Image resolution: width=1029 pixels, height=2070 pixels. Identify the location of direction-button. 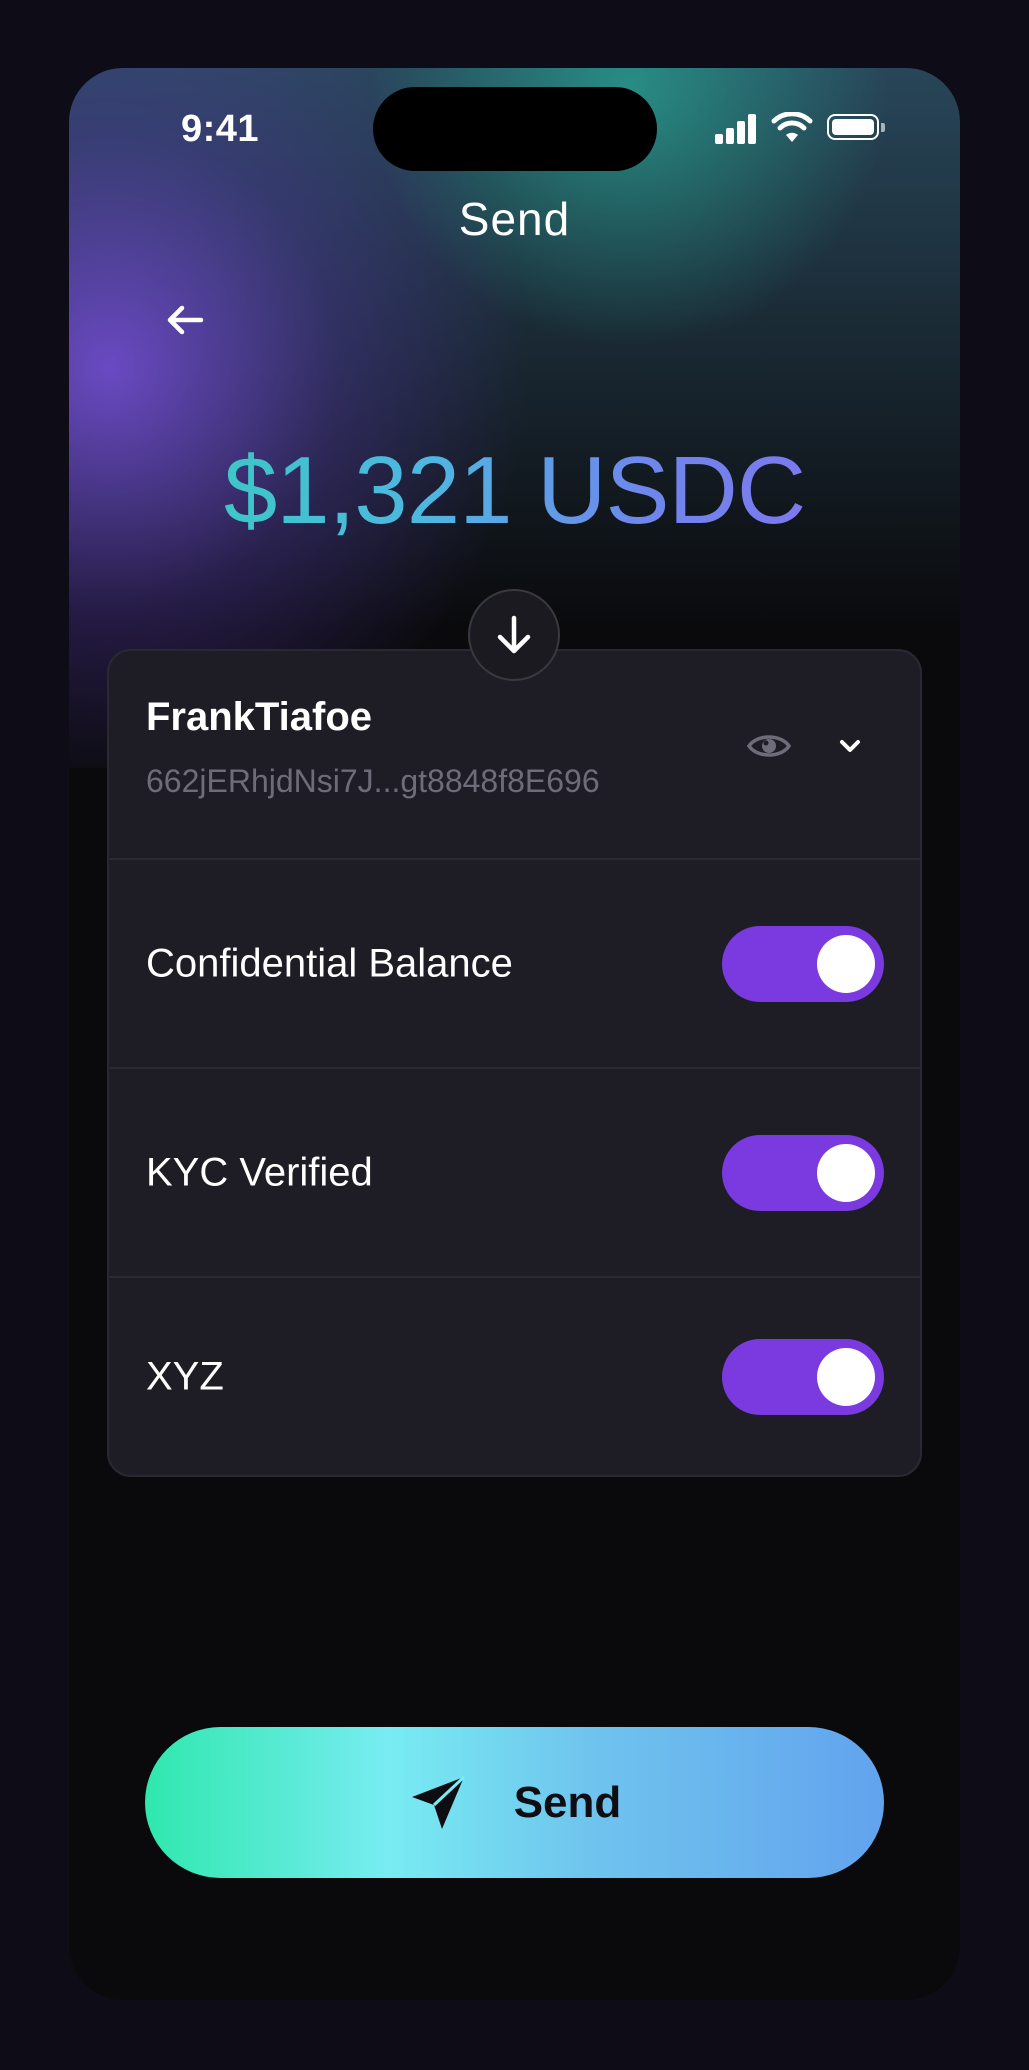
(514, 635).